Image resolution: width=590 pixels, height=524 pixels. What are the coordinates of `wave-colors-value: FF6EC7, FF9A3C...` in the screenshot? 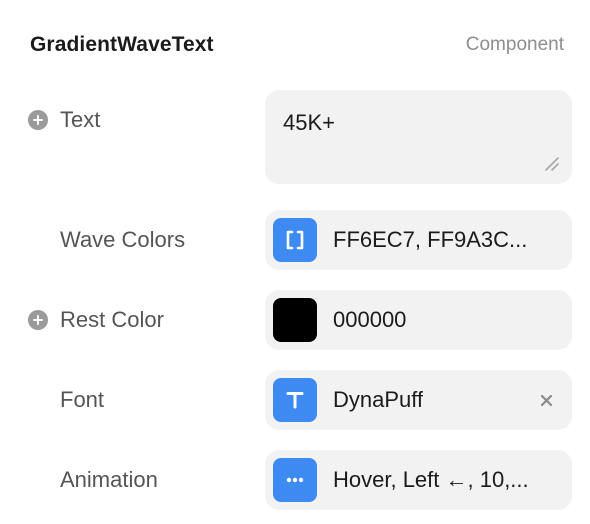 It's located at (430, 239).